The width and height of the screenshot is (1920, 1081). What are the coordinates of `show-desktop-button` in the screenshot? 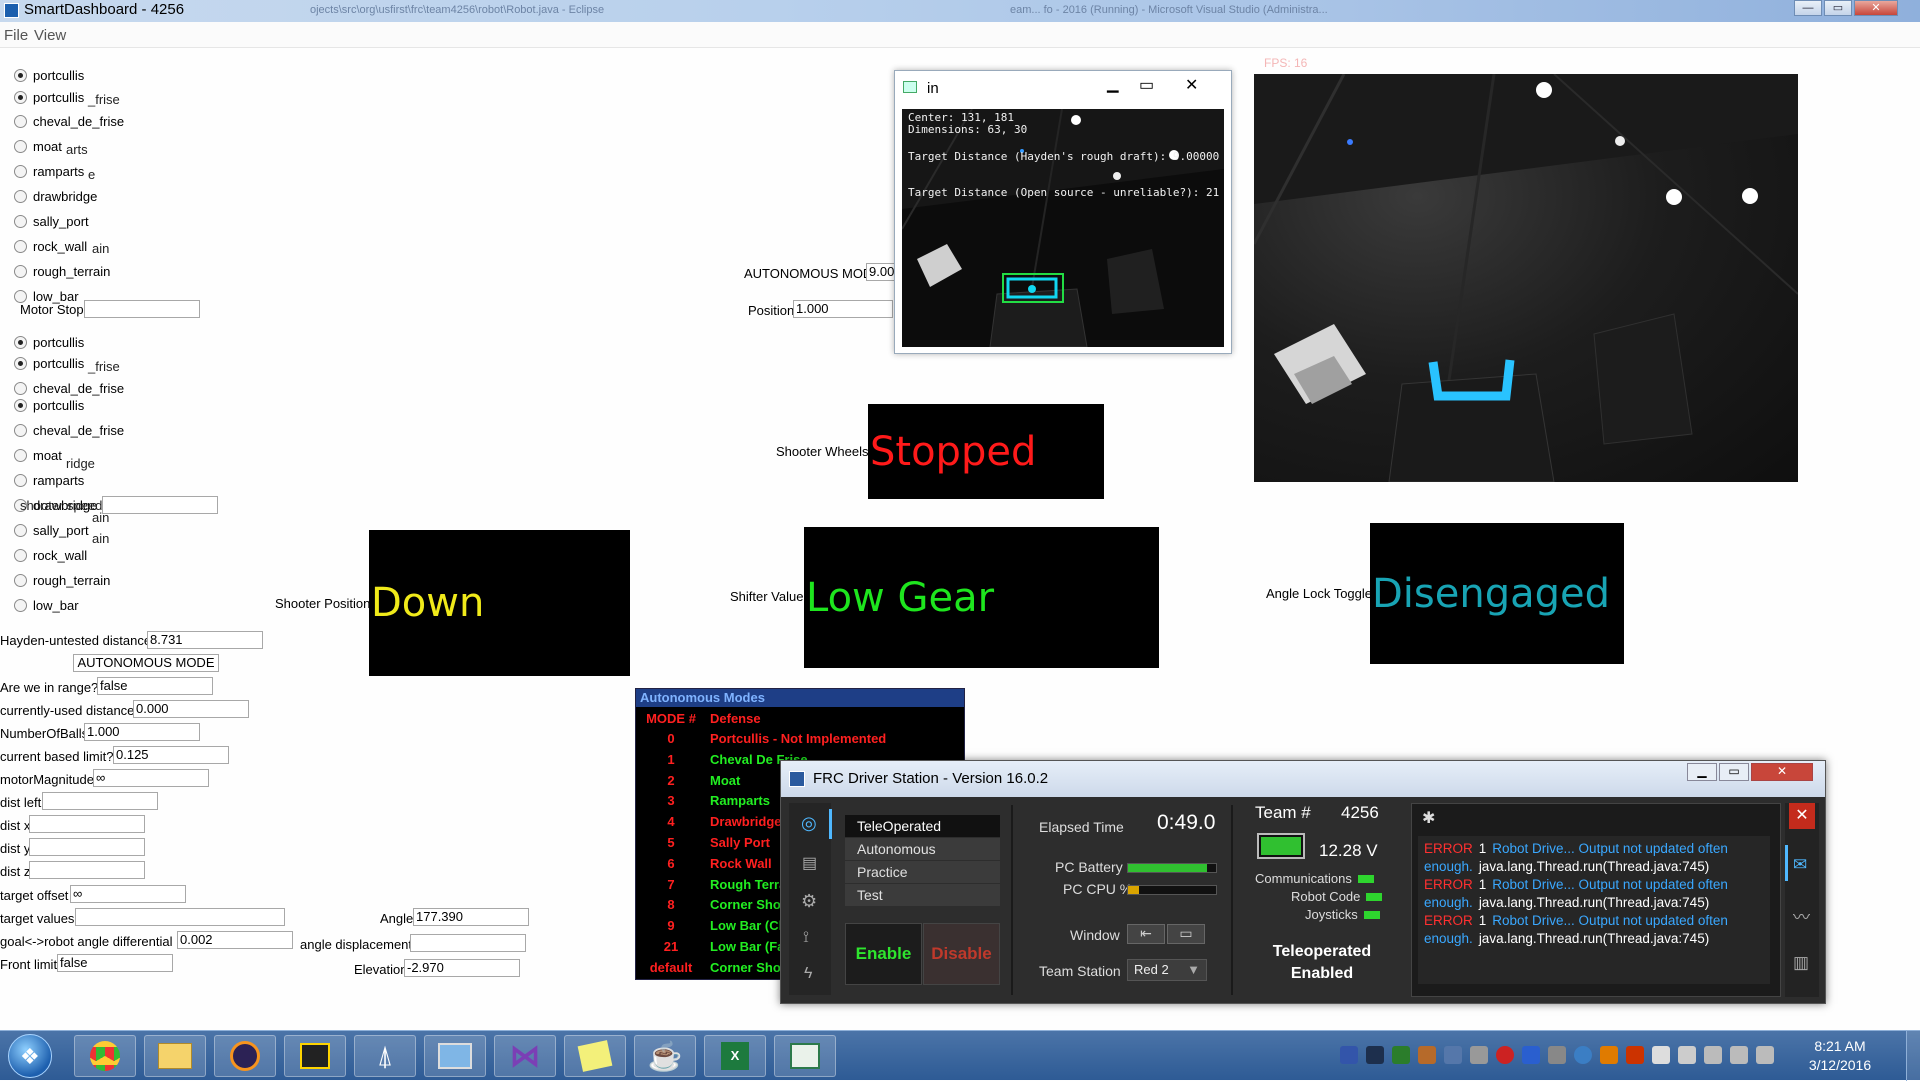 It's located at (1913, 1056).